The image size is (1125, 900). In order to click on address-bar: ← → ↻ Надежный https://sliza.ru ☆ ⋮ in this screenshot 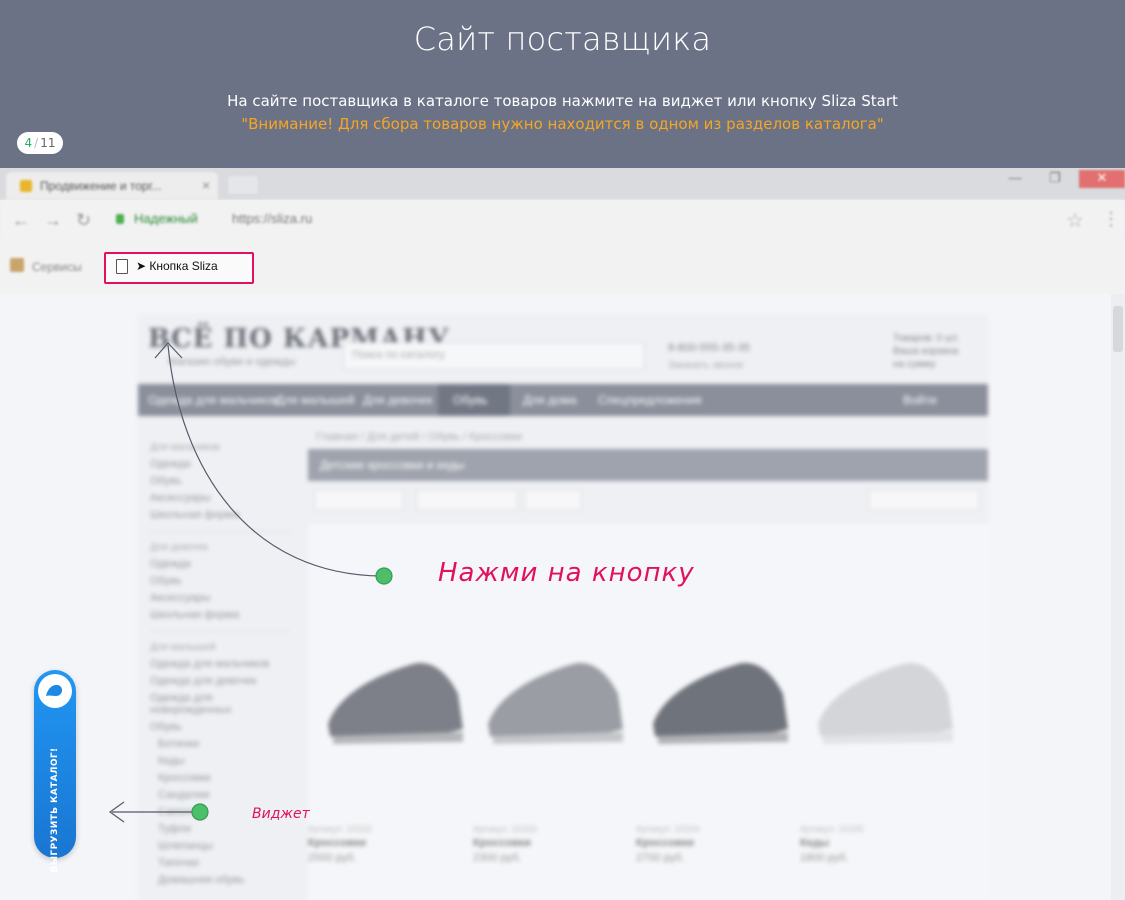, I will do `click(562, 220)`.